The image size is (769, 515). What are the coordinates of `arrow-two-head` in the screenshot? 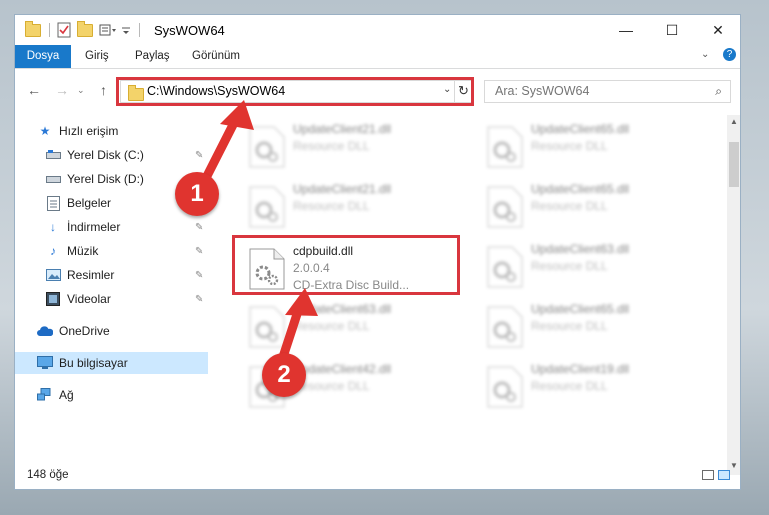 It's located at (301, 302).